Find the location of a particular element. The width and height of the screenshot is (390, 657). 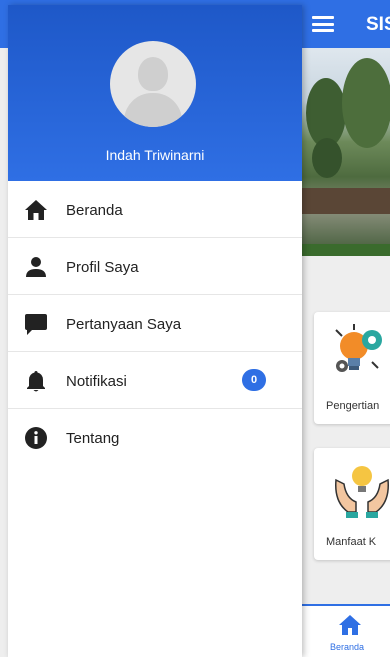

drawer-item-label: Pertanyaan Saya is located at coordinates (124, 324).